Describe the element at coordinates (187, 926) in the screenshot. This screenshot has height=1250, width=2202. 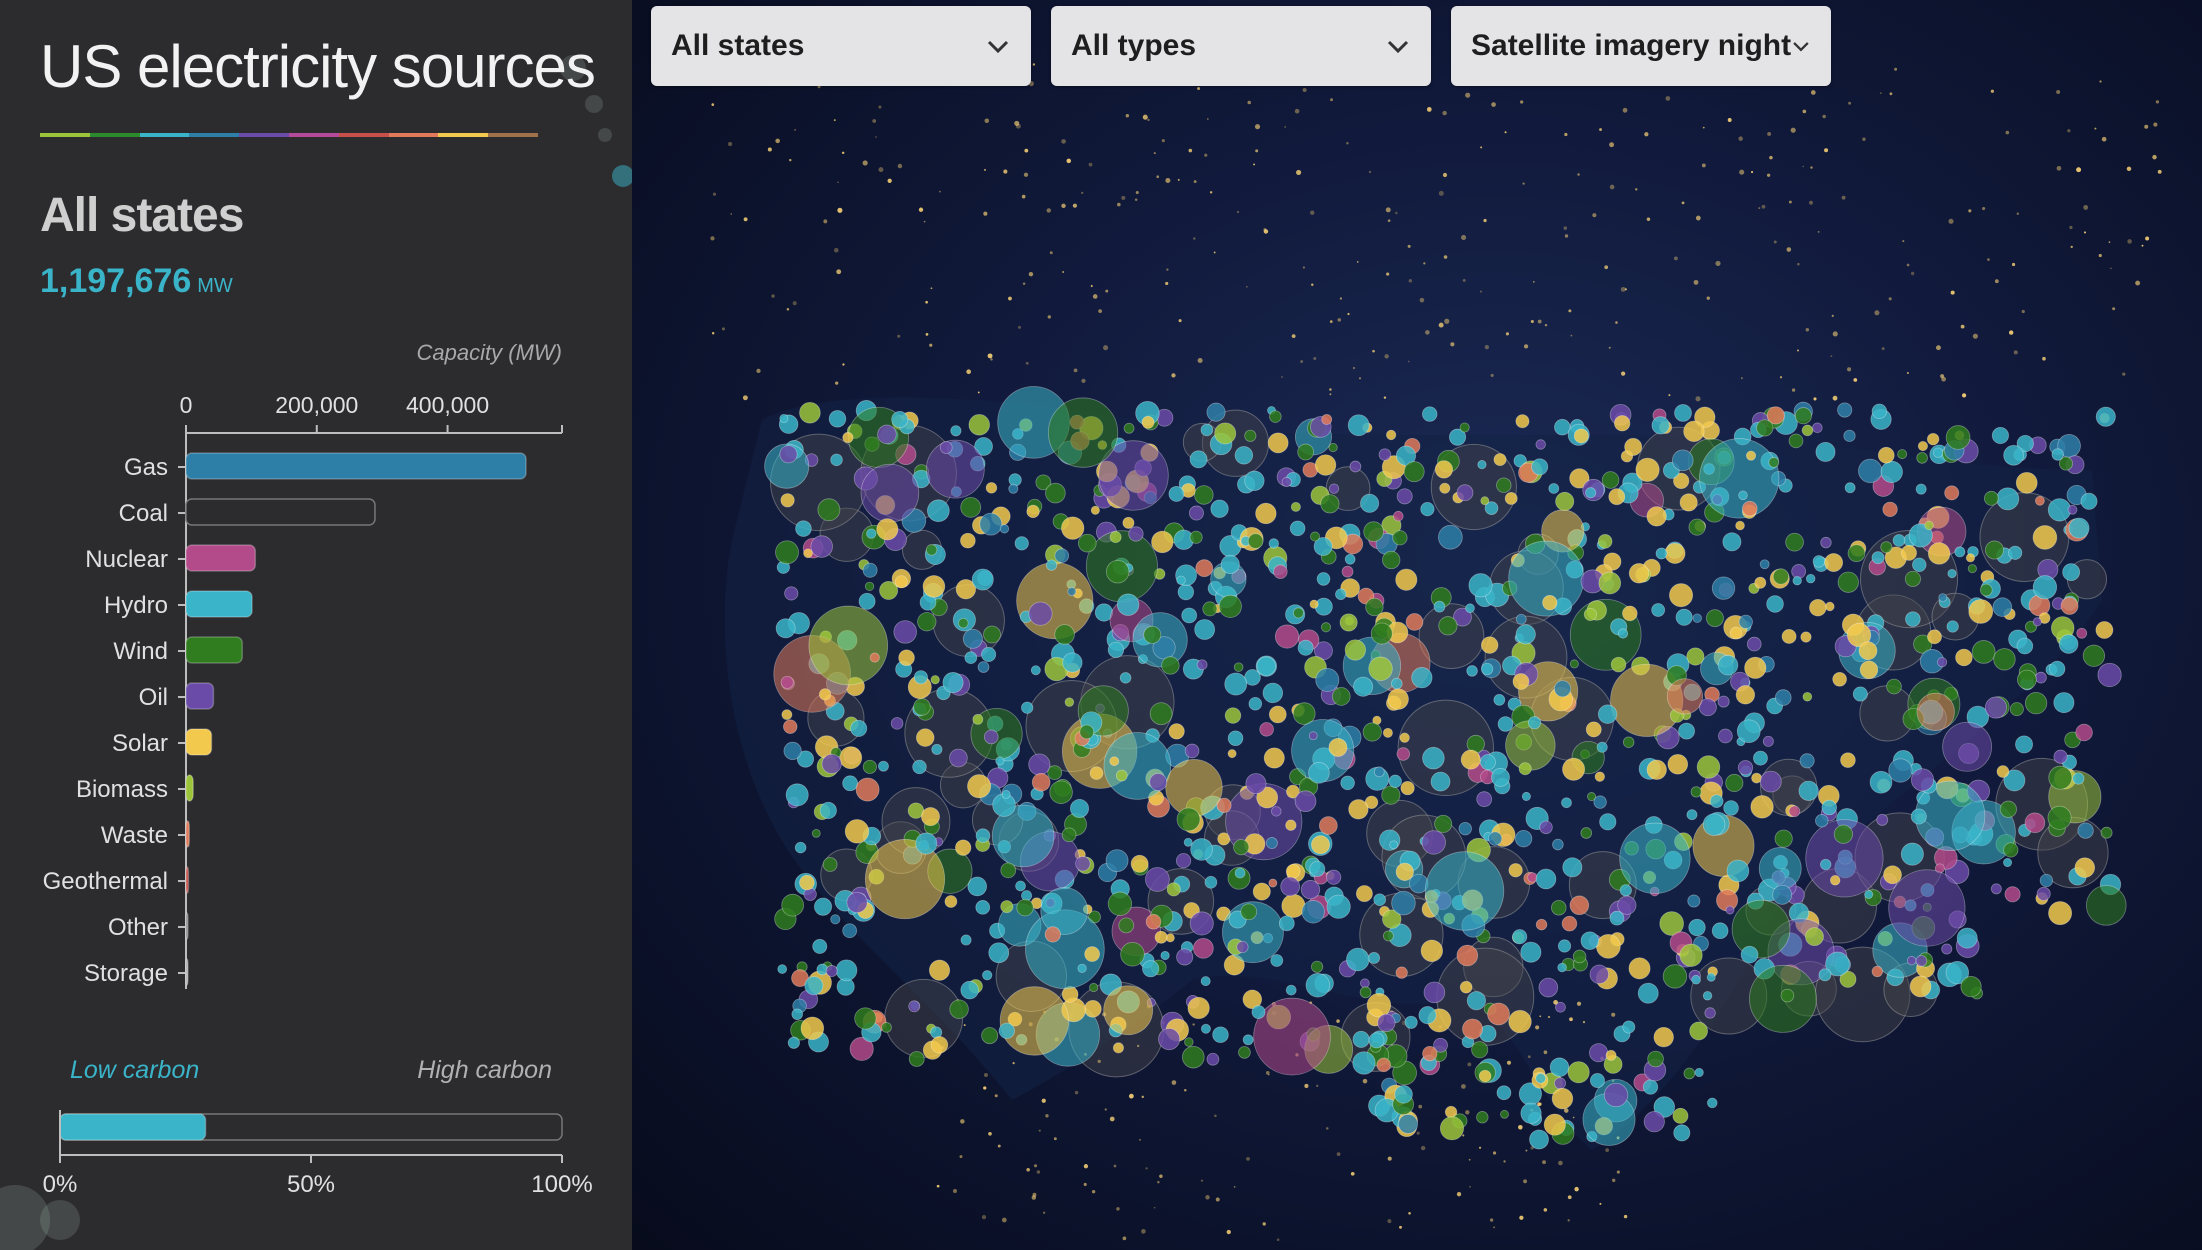
I see `bar-other` at that location.